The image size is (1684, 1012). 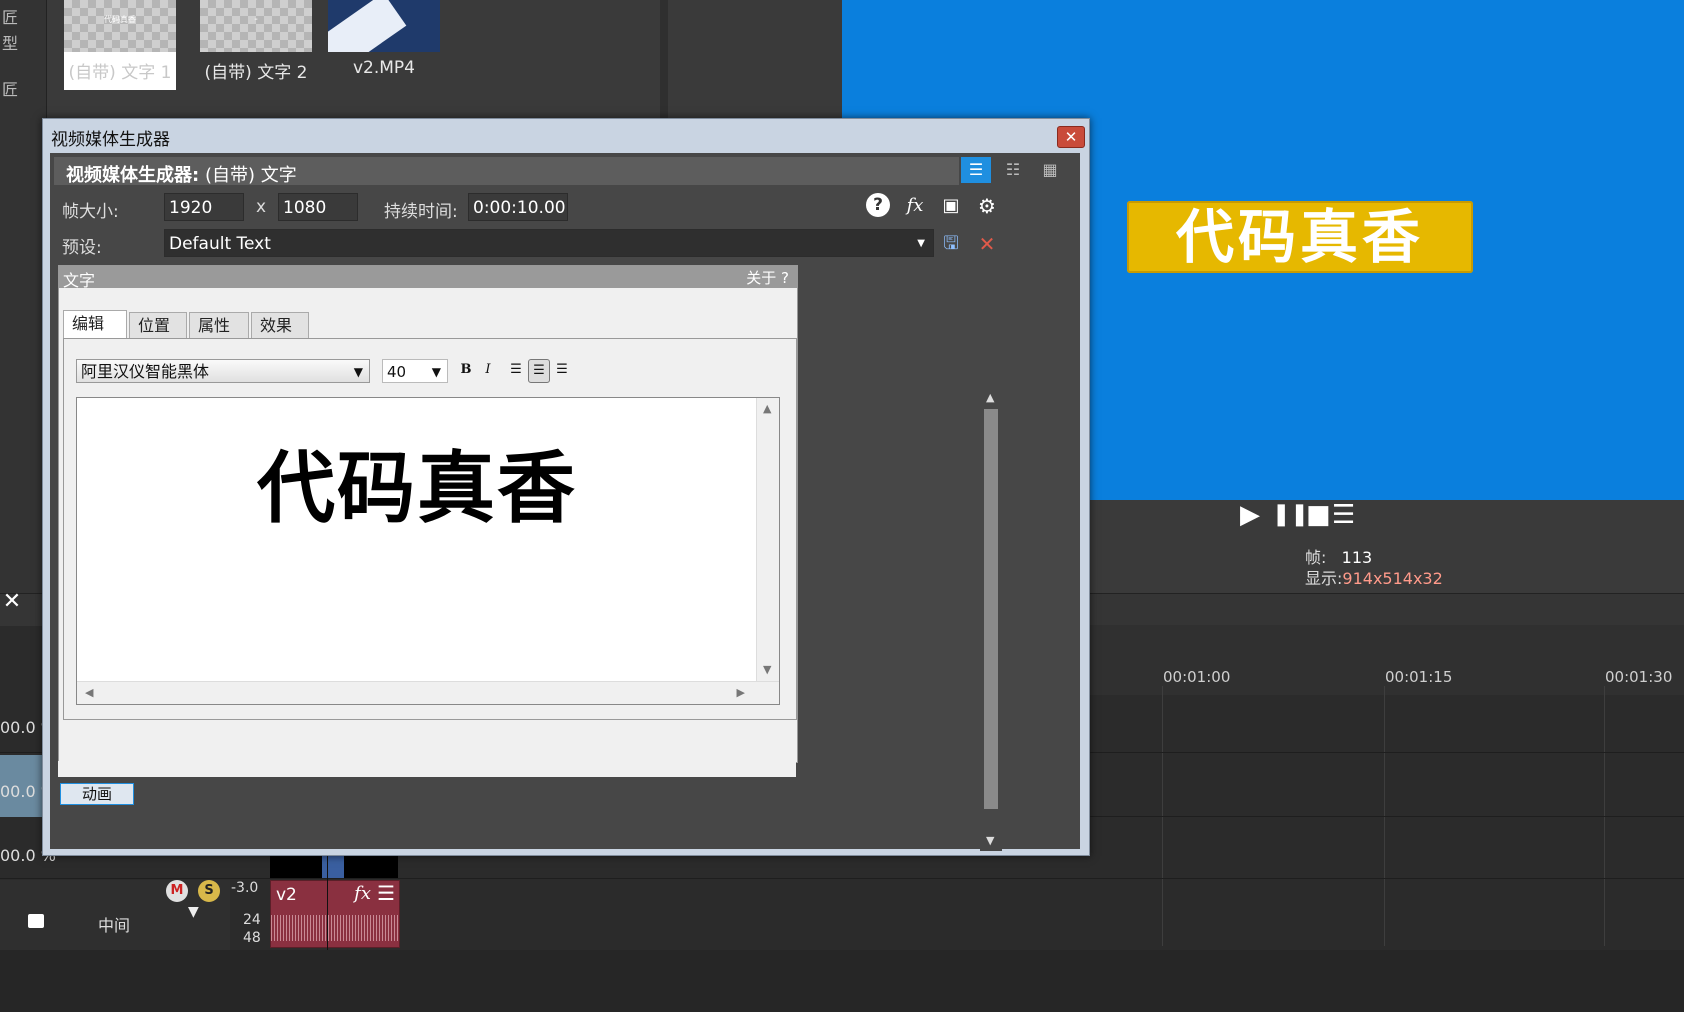 I want to click on media-item-v2: v2.MP4, so click(x=384, y=45).